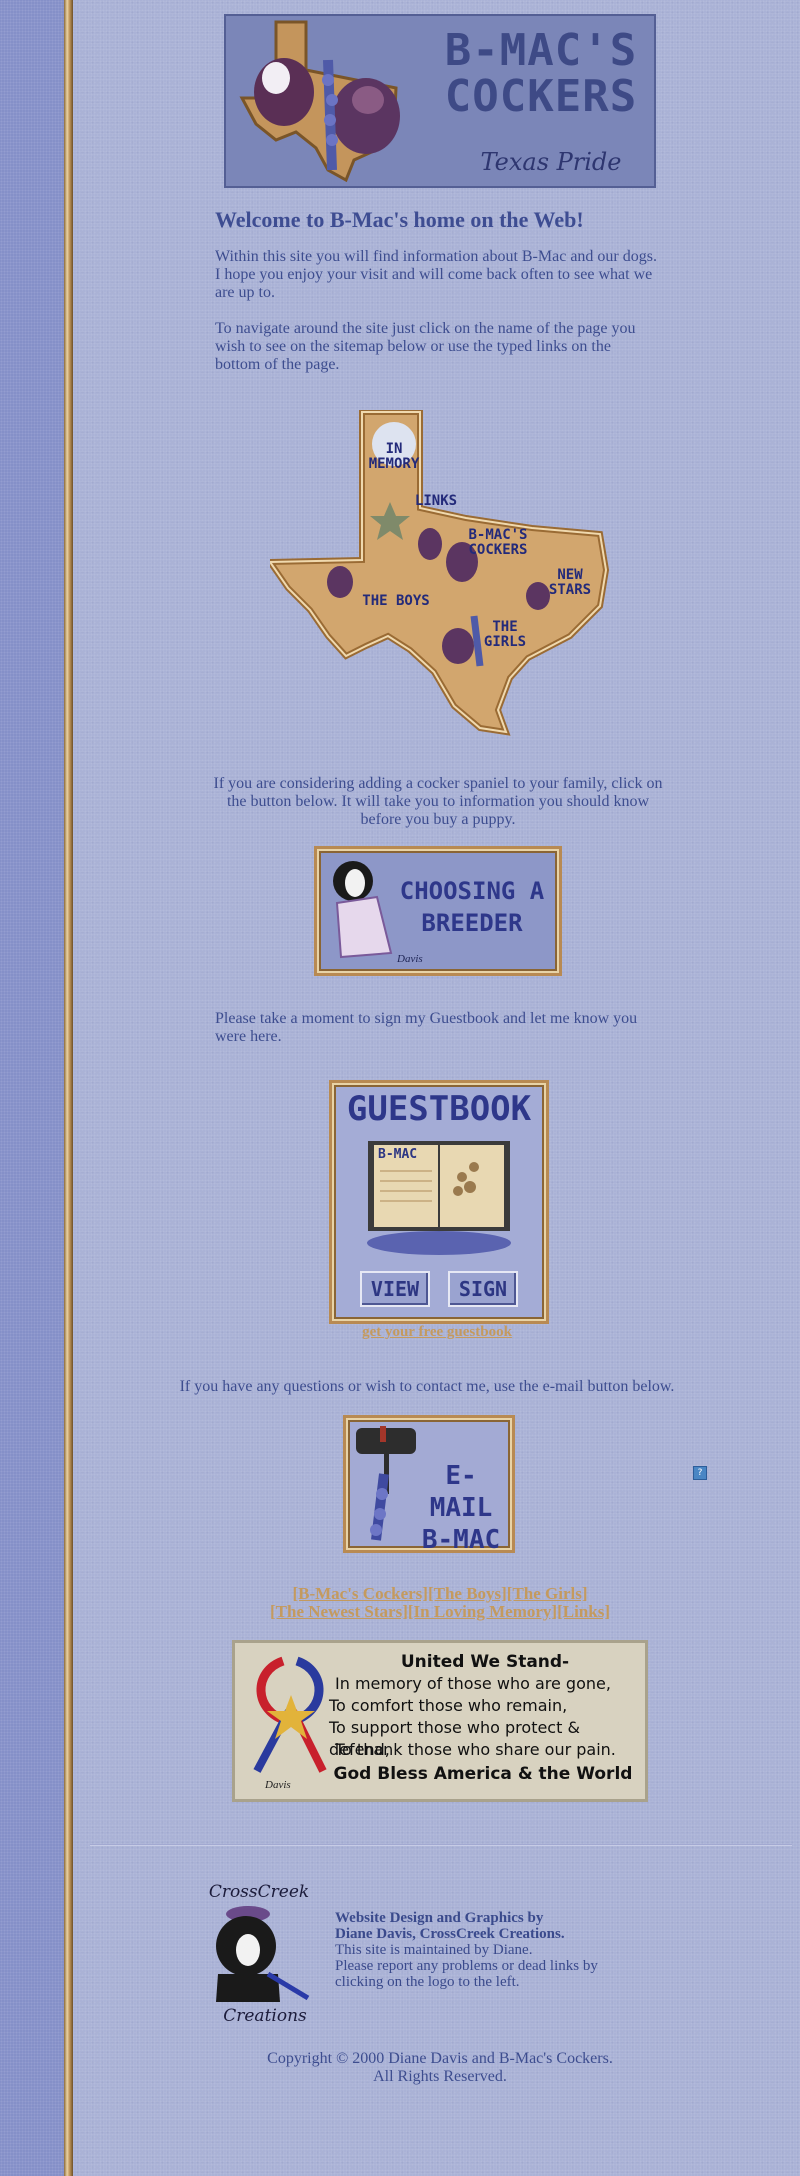 This screenshot has width=800, height=2176. I want to click on guestbook-book-label: B-MAC, so click(398, 1154).